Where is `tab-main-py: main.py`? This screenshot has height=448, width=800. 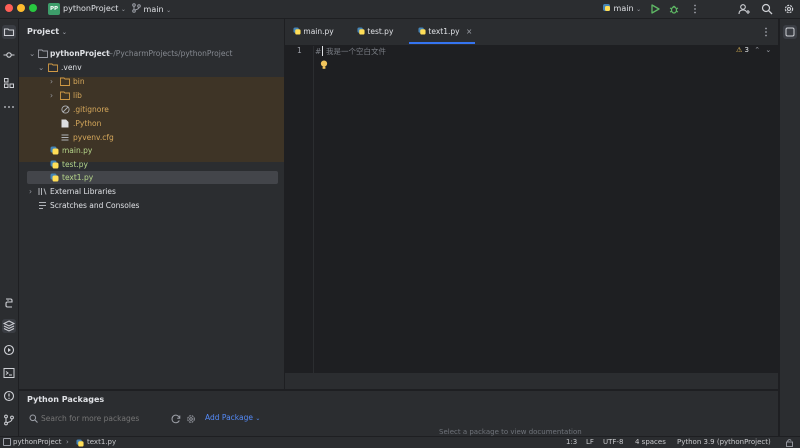 tab-main-py: main.py is located at coordinates (313, 32).